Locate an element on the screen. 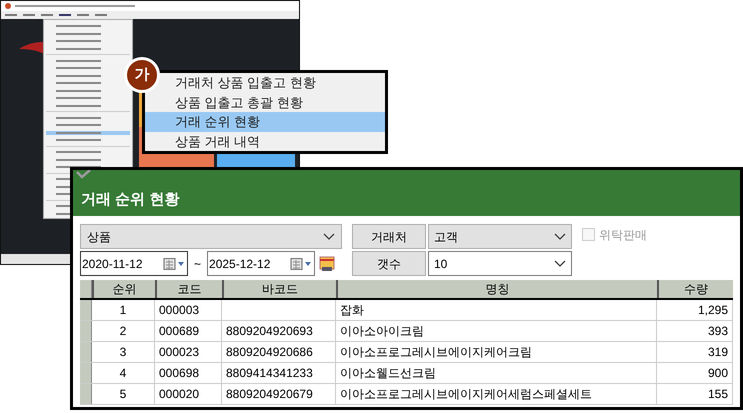 This screenshot has width=743, height=413. table-cell: 8809204920679 is located at coordinates (279, 394).